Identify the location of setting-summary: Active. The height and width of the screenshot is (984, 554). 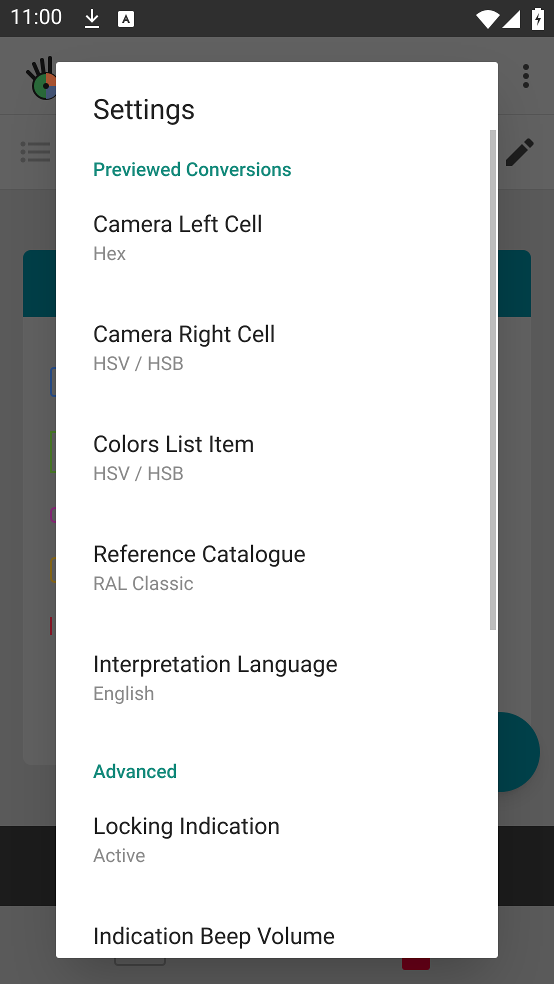
(119, 856).